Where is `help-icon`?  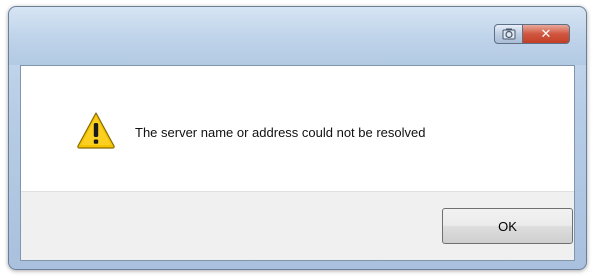 help-icon is located at coordinates (508, 34).